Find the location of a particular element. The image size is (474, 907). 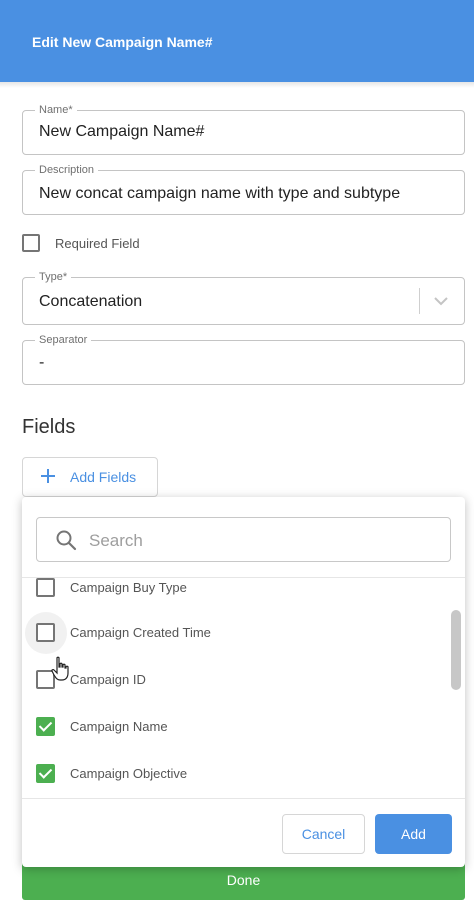

description-field-label: Description is located at coordinates (67, 170).